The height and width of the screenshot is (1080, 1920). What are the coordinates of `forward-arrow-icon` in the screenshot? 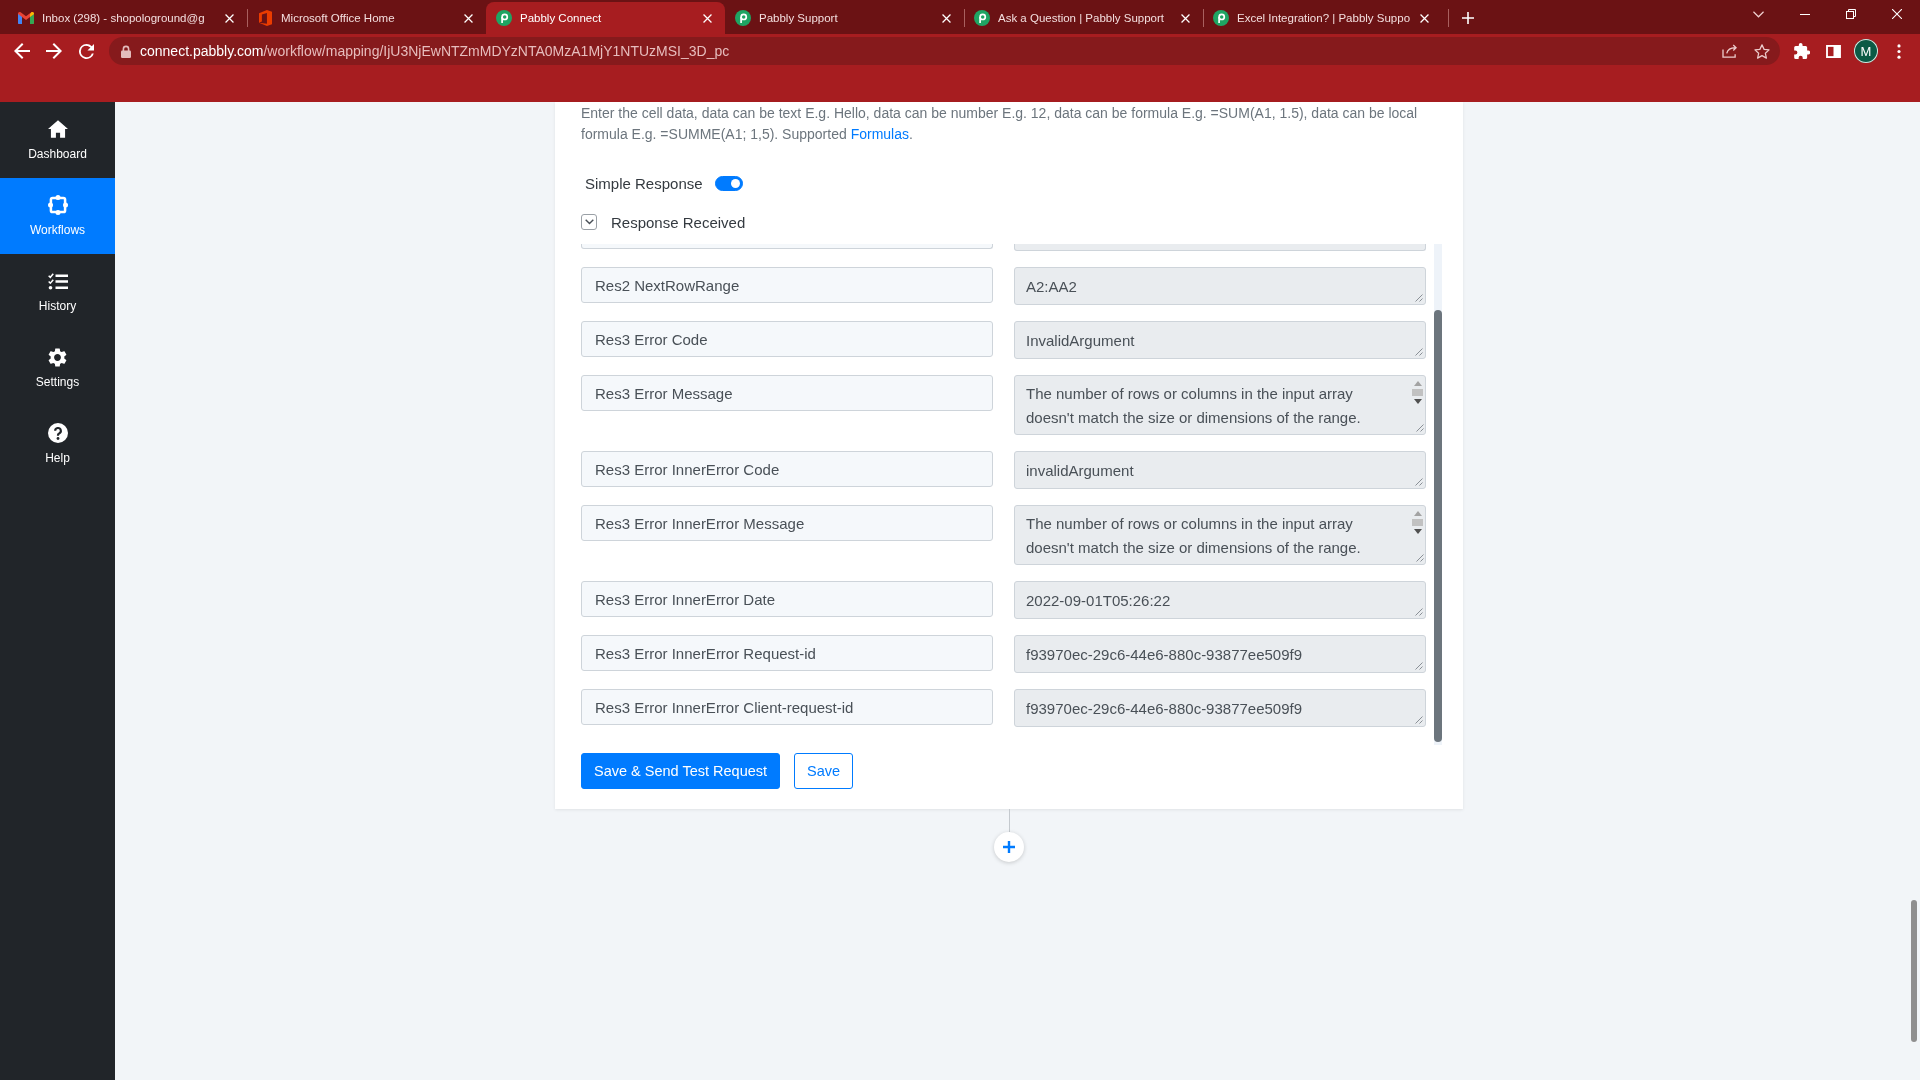 It's located at (54, 51).